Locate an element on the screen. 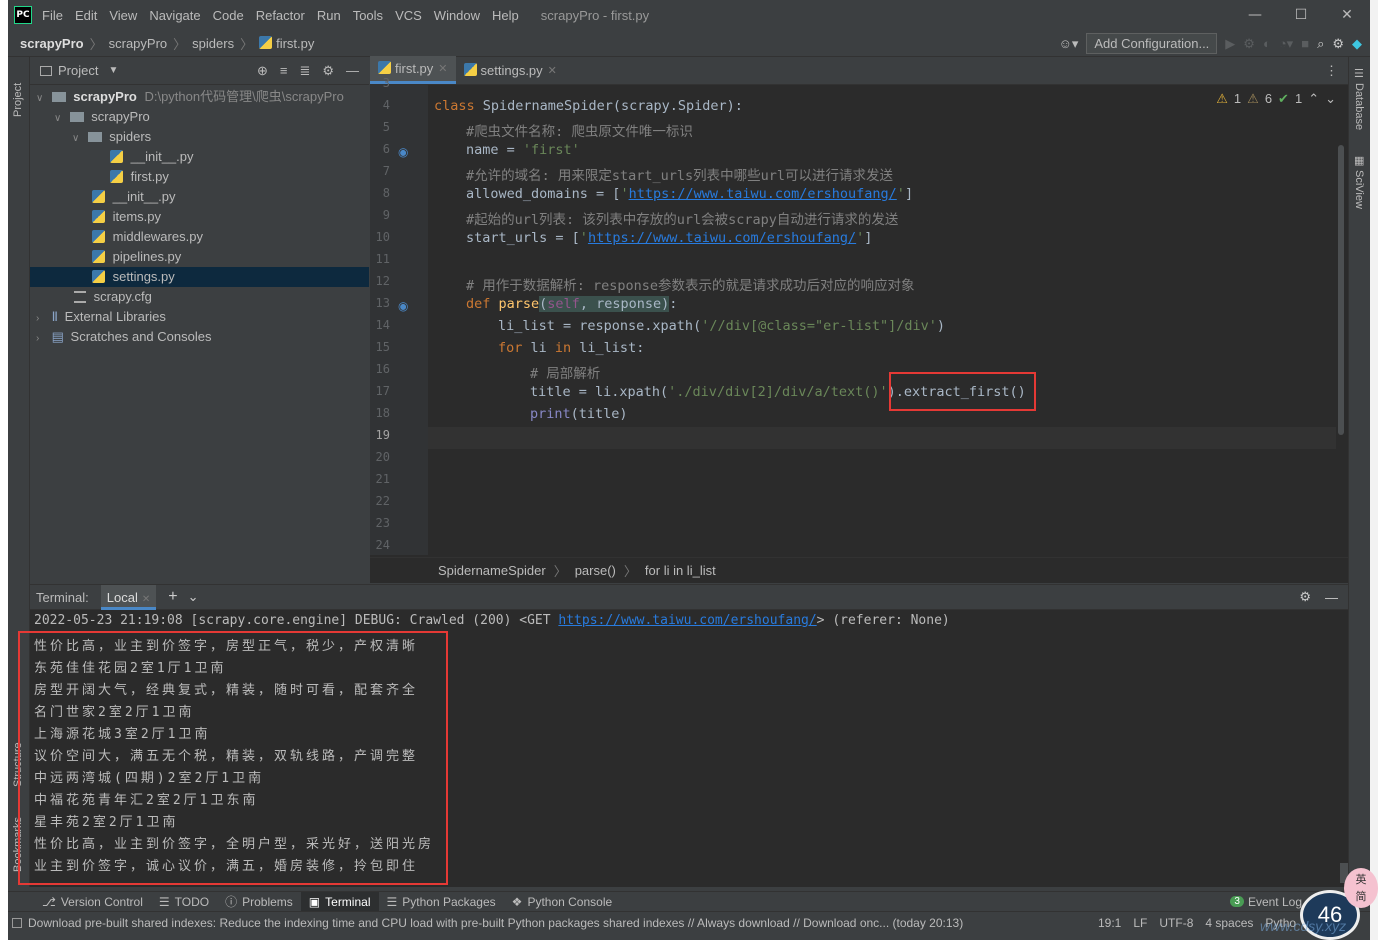 The image size is (1378, 940). terminal-button: ▣ Terminal is located at coordinates (339, 901).